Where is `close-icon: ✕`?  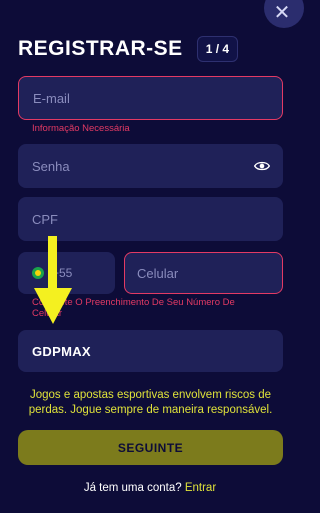
close-icon: ✕ is located at coordinates (282, 13).